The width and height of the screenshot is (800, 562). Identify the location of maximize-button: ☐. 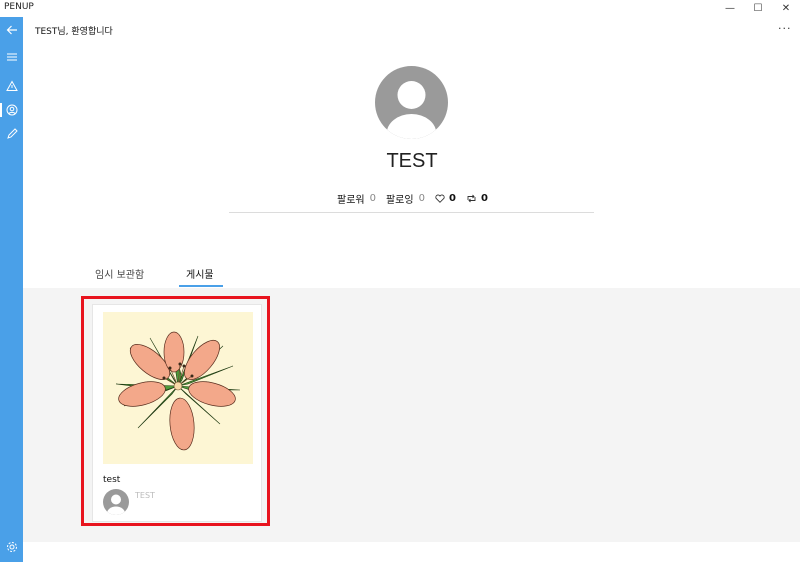
(758, 8).